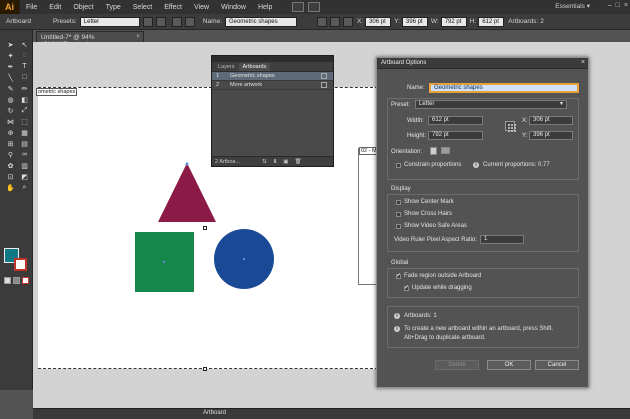 This screenshot has height=419, width=630. I want to click on dialog-title: Artboard Options, so click(482, 63).